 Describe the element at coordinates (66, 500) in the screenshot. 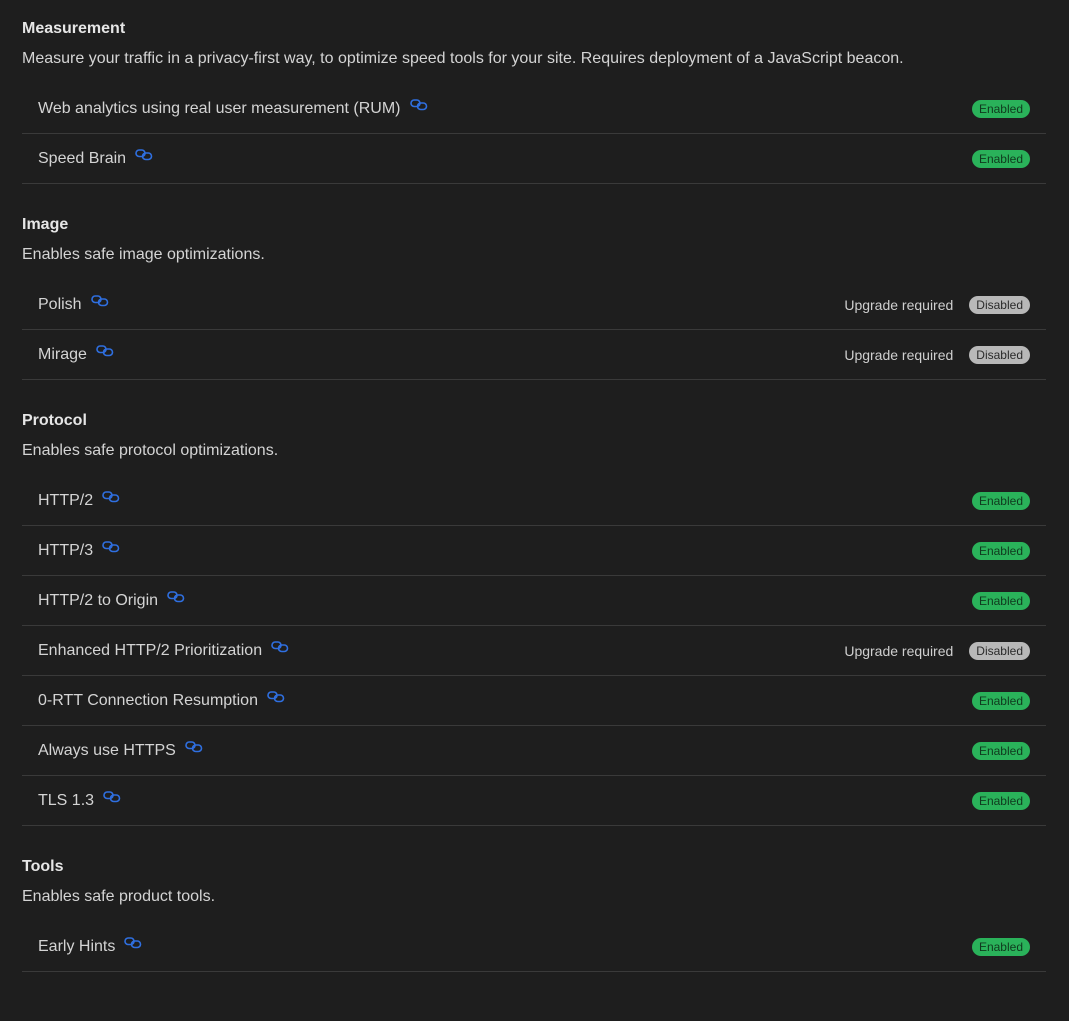

I see `setting-label: HTTP/2` at that location.